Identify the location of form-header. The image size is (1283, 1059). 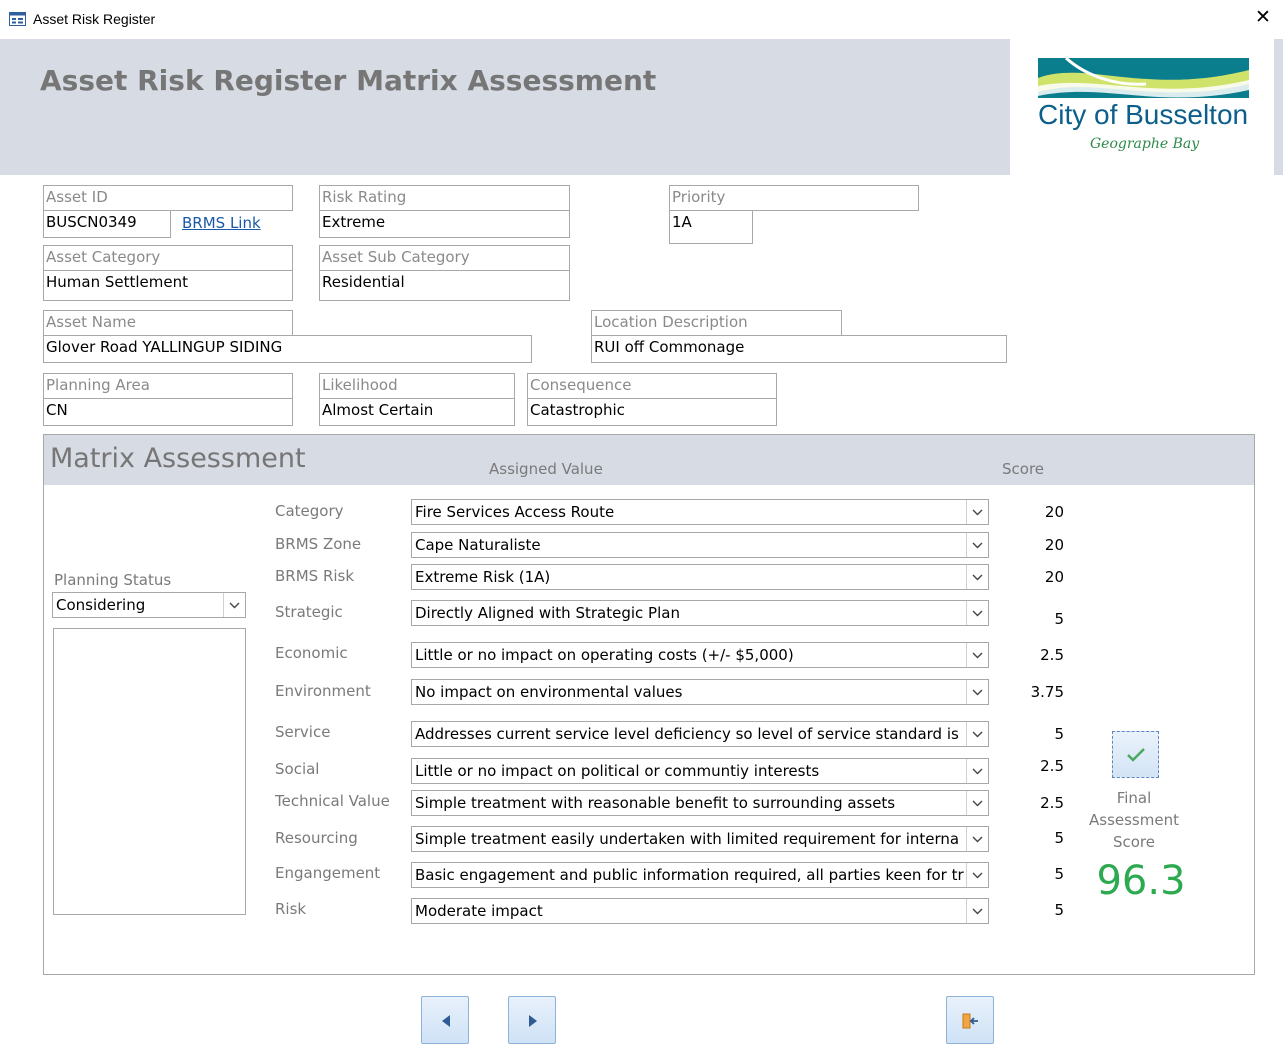
(505, 107).